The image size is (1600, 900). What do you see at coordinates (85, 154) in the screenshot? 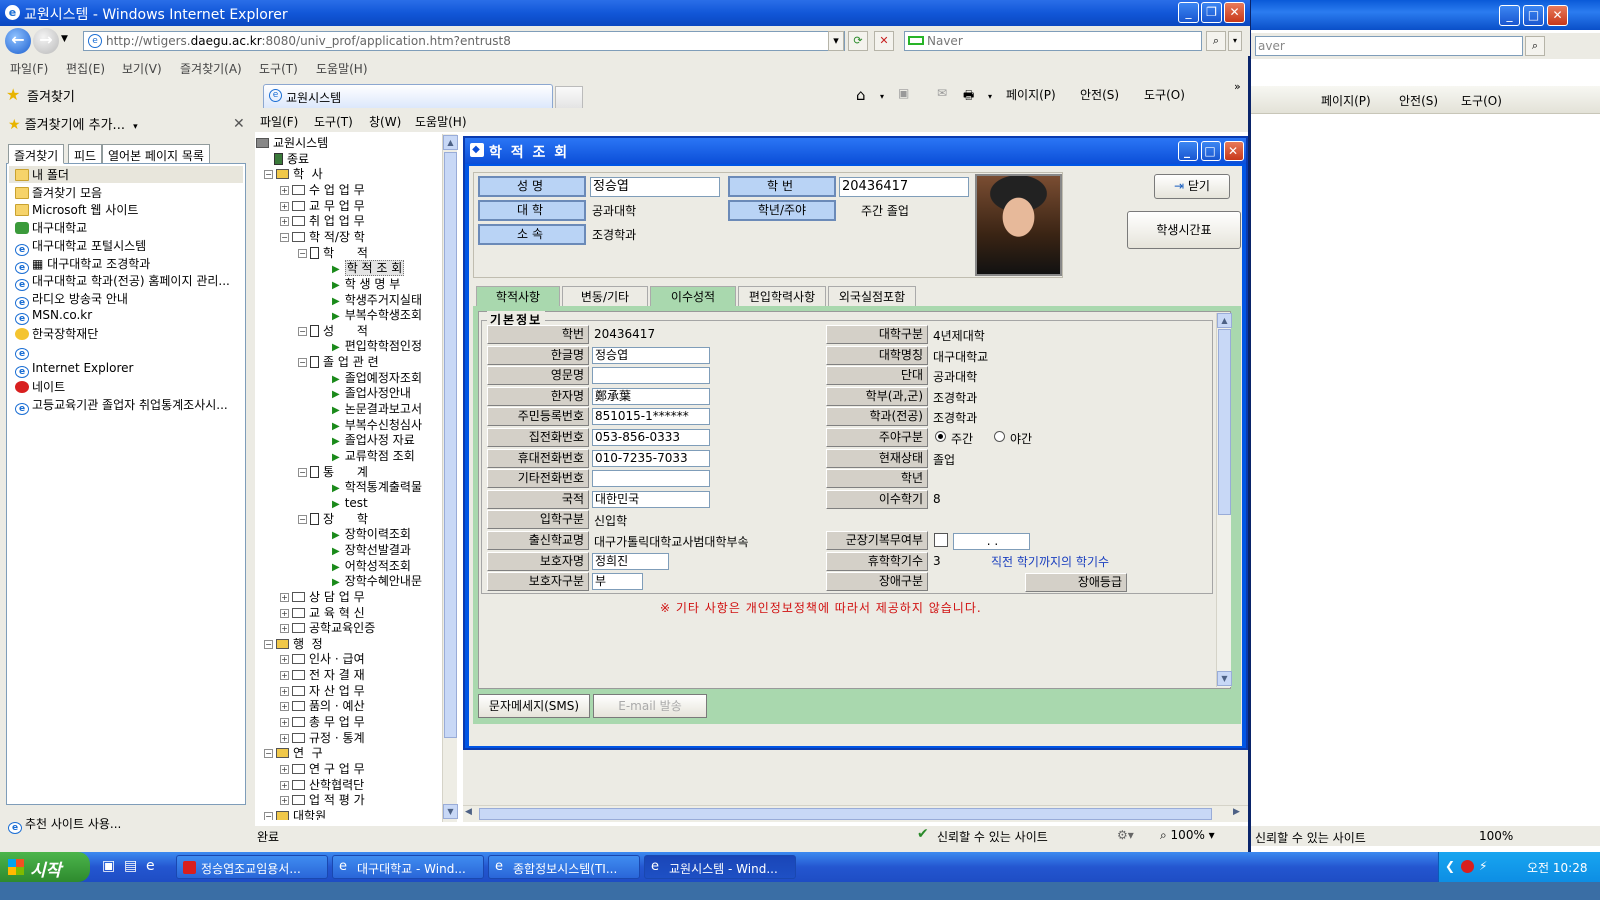
I see `tab-feeds: 피드` at bounding box center [85, 154].